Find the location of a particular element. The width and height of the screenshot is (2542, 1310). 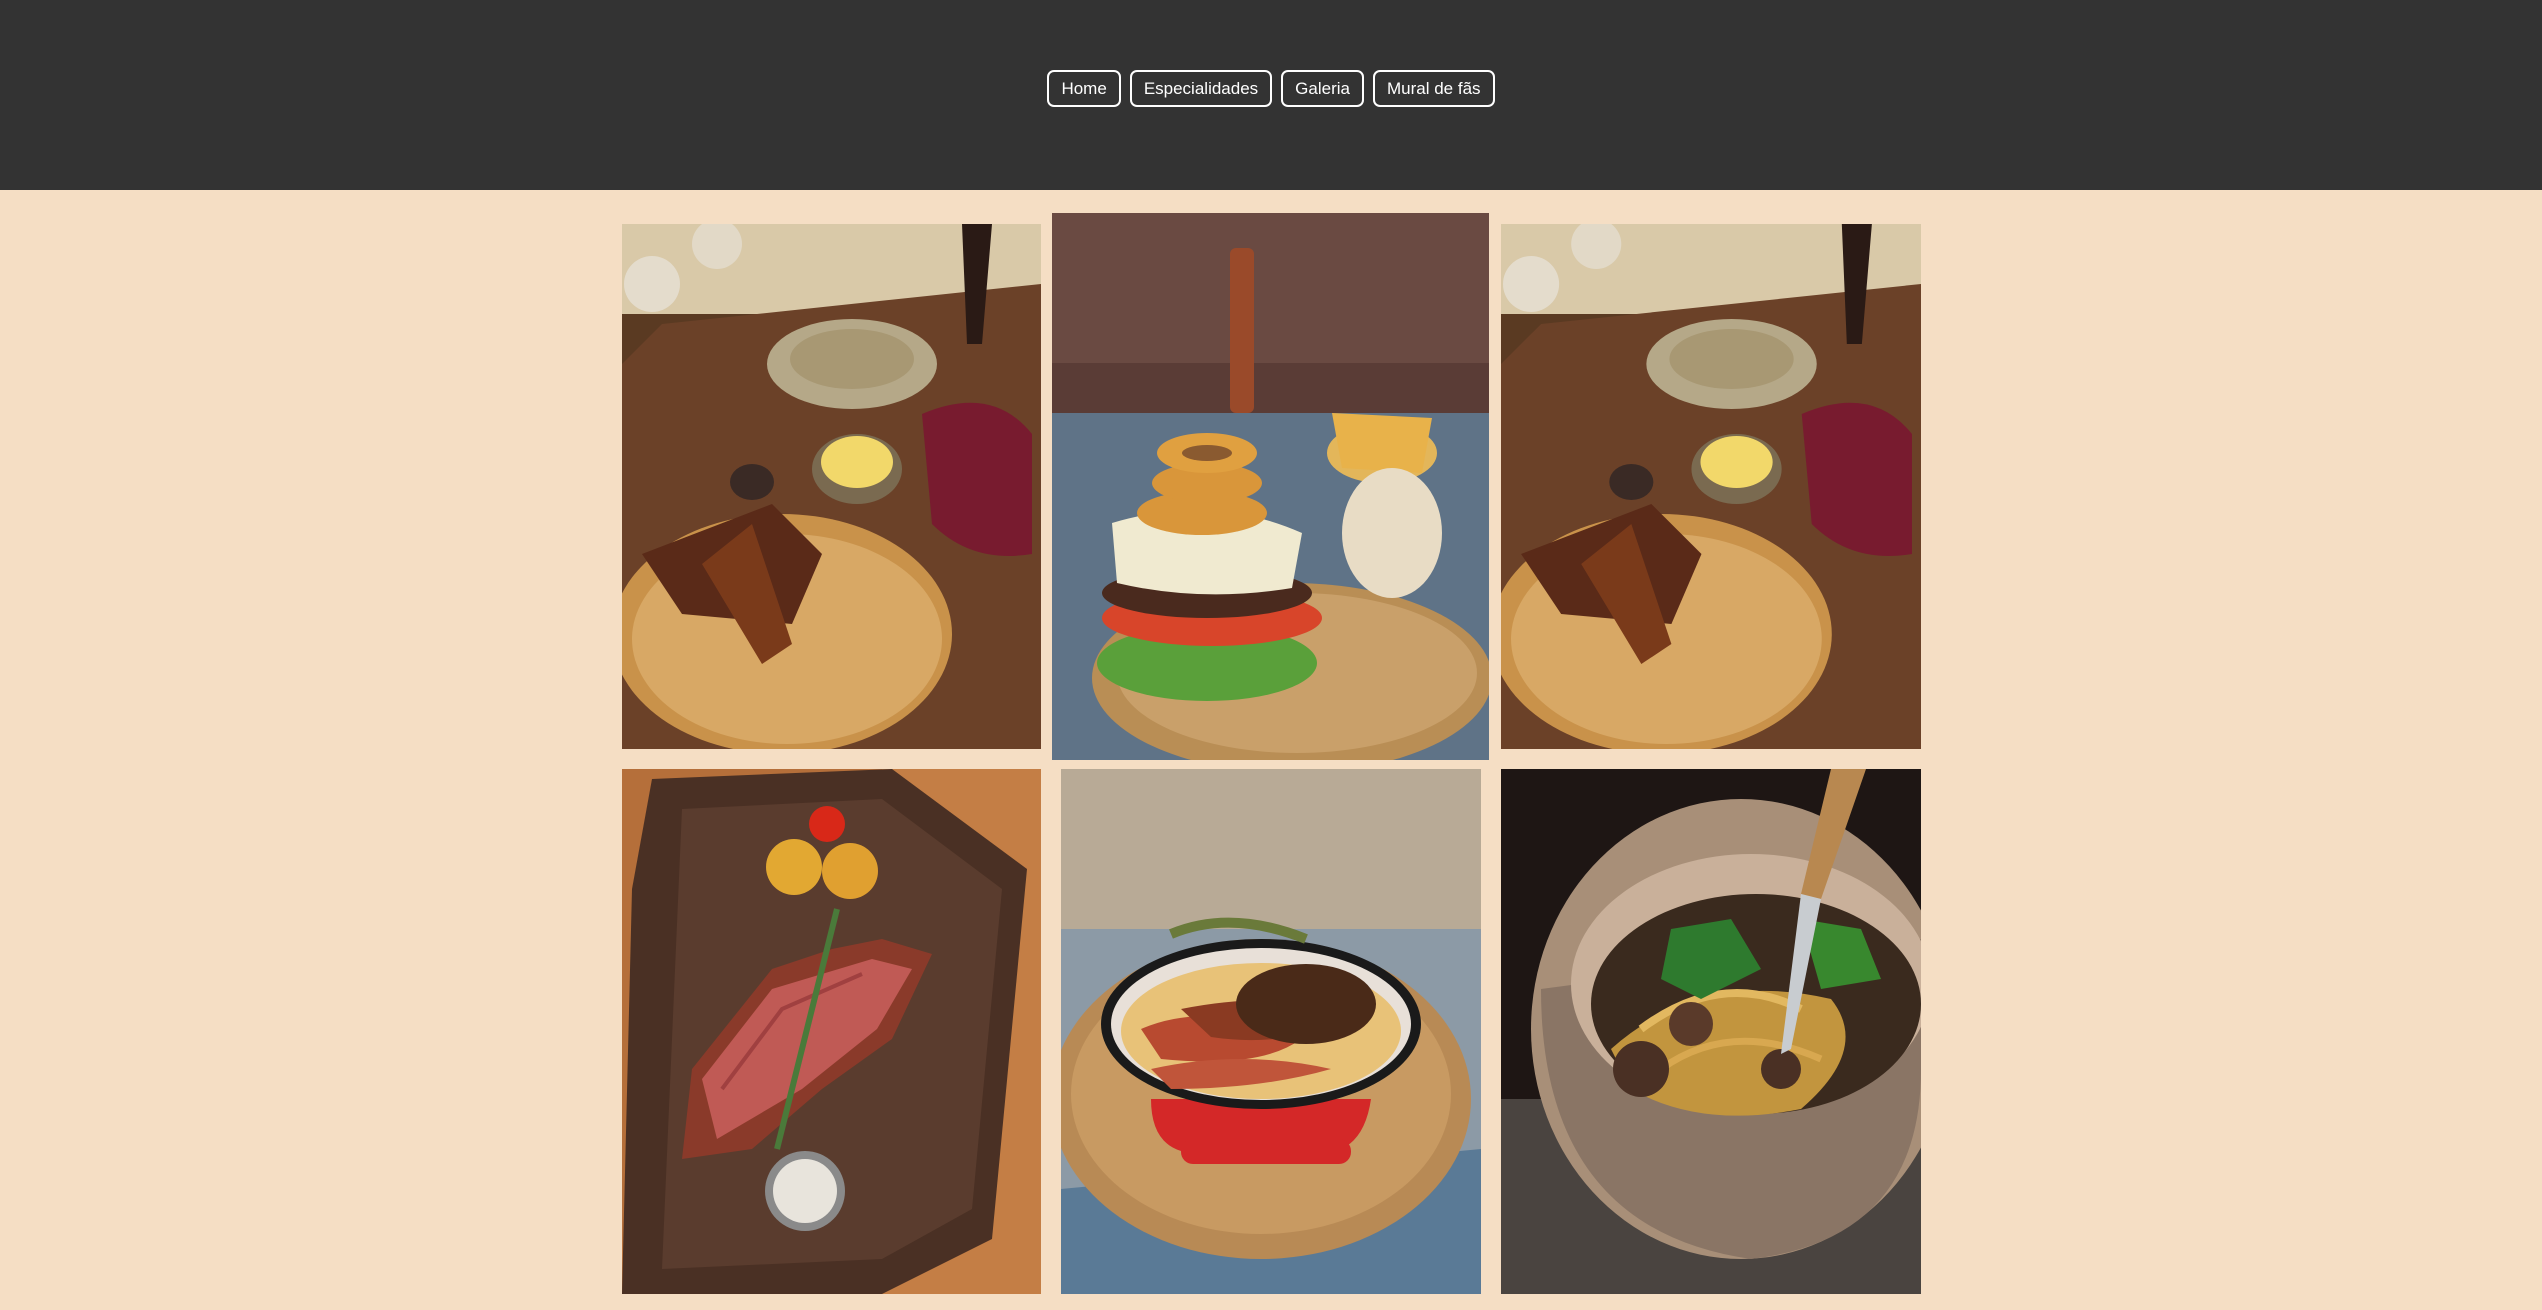

top-bar: Home Especialidades Galeria Mural de fãs is located at coordinates (1271, 95).